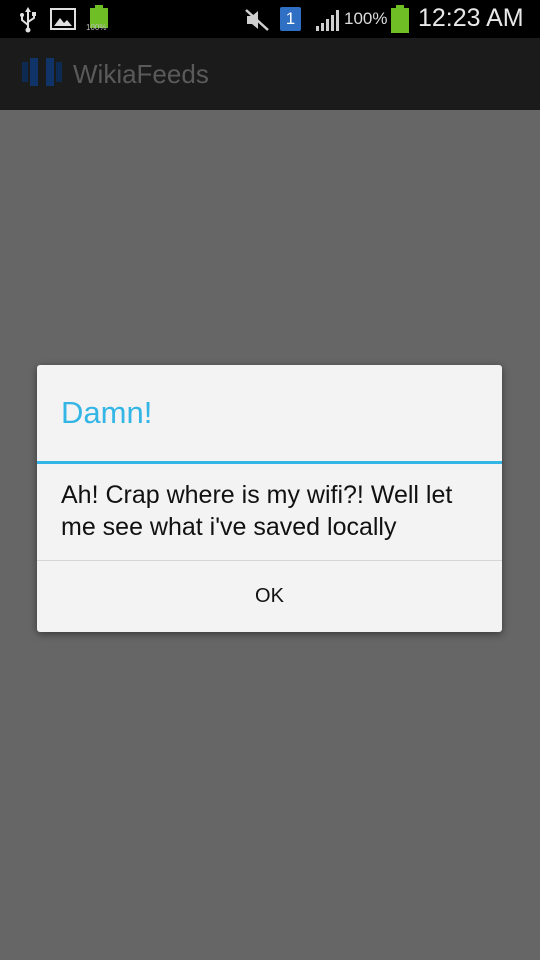  Describe the element at coordinates (28, 20) in the screenshot. I see `usb-icon` at that location.